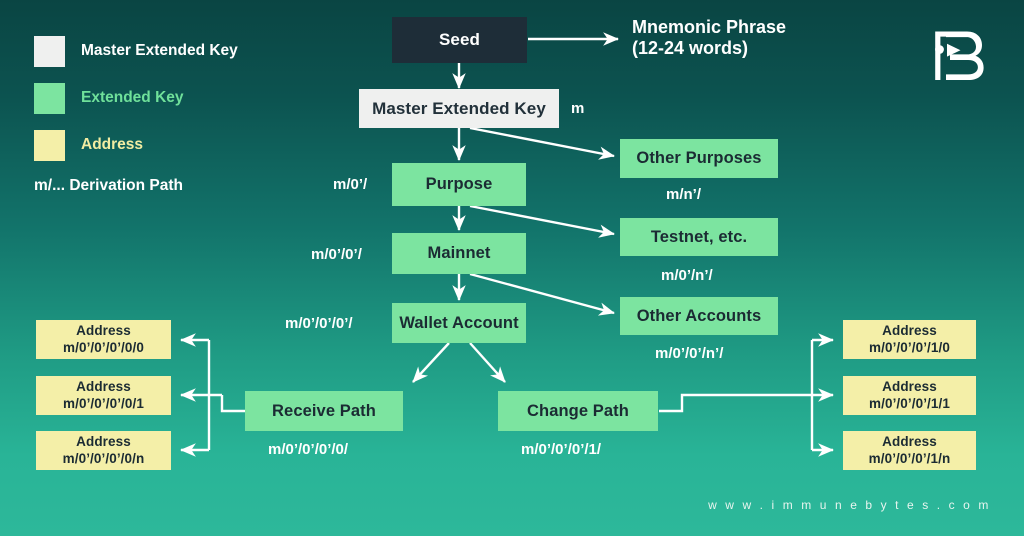  I want to click on path-label-testnet: m/0’/n’/, so click(687, 275).